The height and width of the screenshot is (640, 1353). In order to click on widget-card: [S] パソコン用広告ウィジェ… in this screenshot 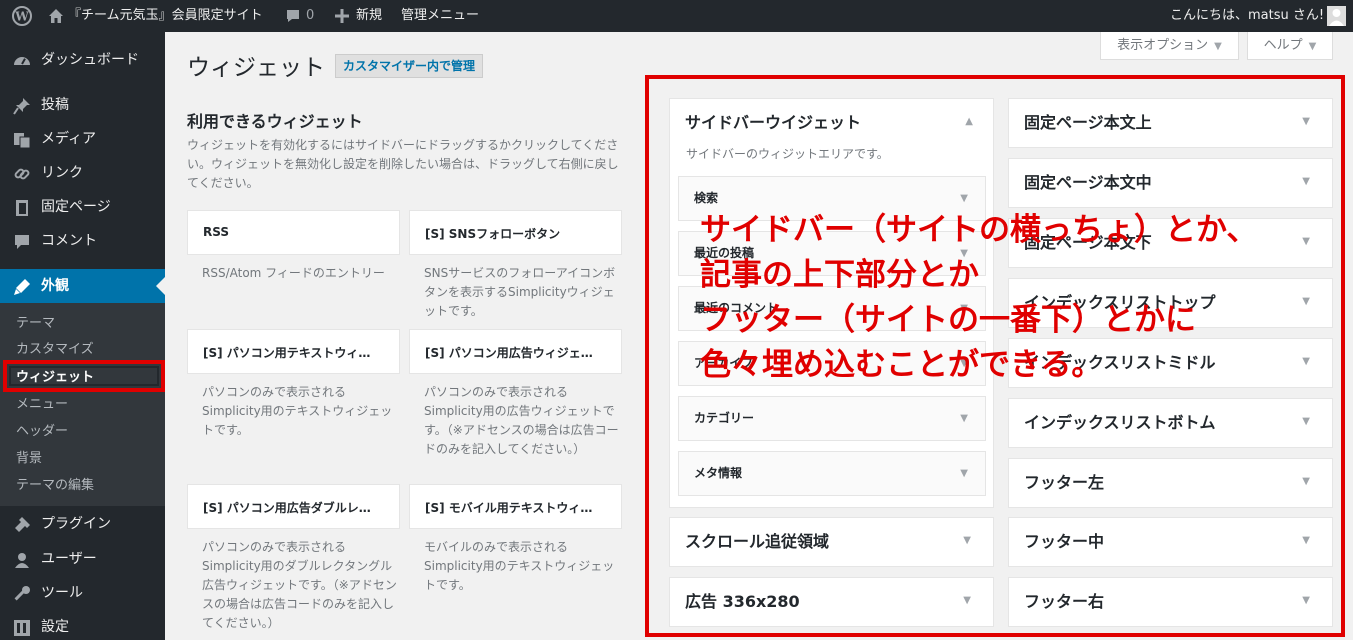, I will do `click(515, 351)`.